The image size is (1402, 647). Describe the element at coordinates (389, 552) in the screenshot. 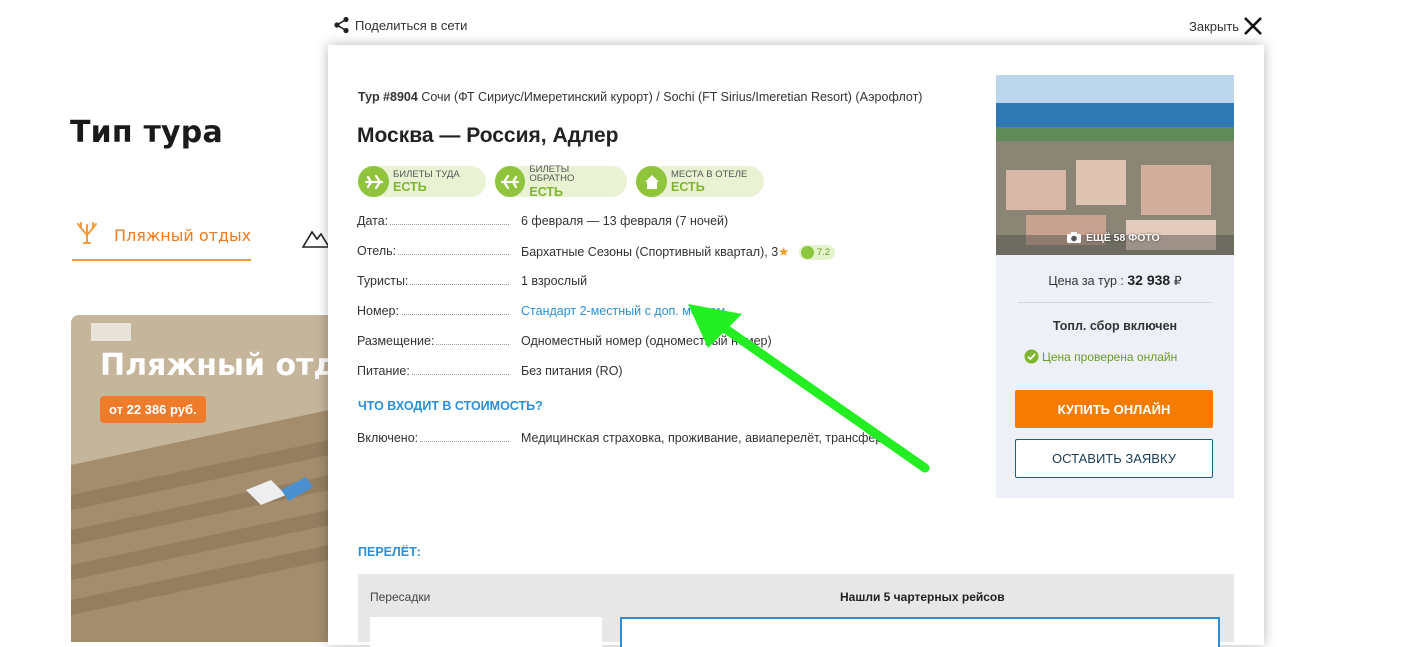

I see `flight-section-title: ПЕРЕЛЁТ:` at that location.